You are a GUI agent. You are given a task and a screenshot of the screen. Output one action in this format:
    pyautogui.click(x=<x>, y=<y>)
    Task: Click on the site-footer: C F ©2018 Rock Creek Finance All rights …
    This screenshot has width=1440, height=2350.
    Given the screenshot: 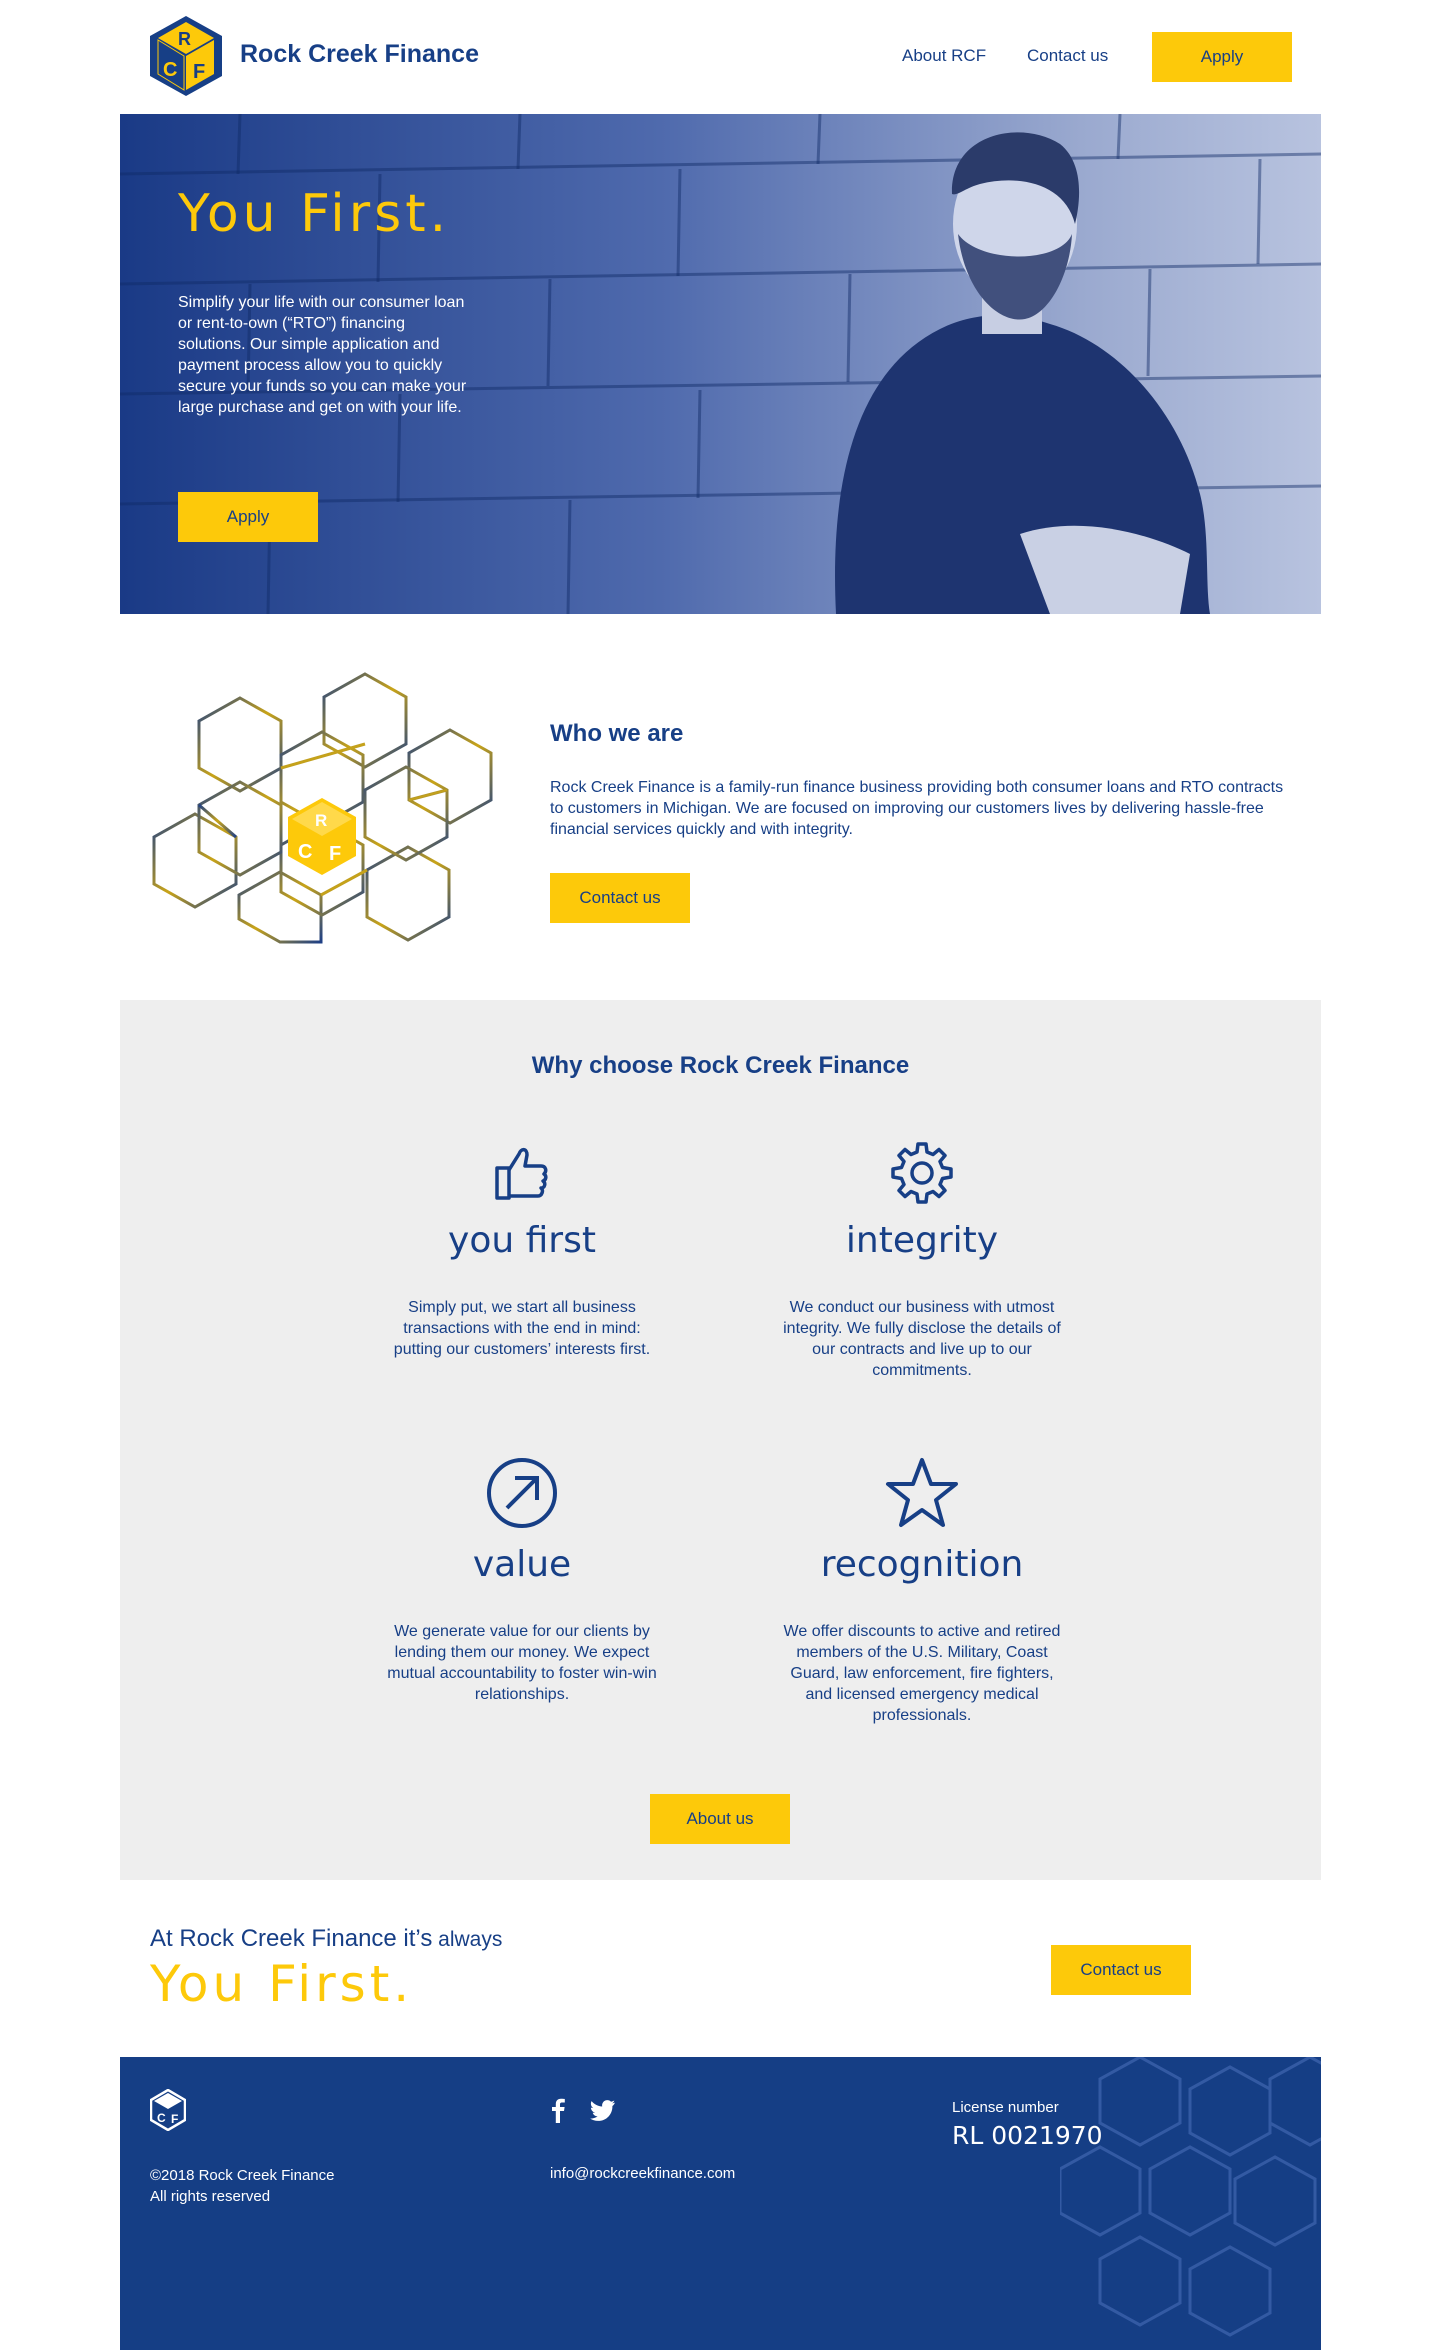 What is the action you would take?
    pyautogui.click(x=720, y=2203)
    